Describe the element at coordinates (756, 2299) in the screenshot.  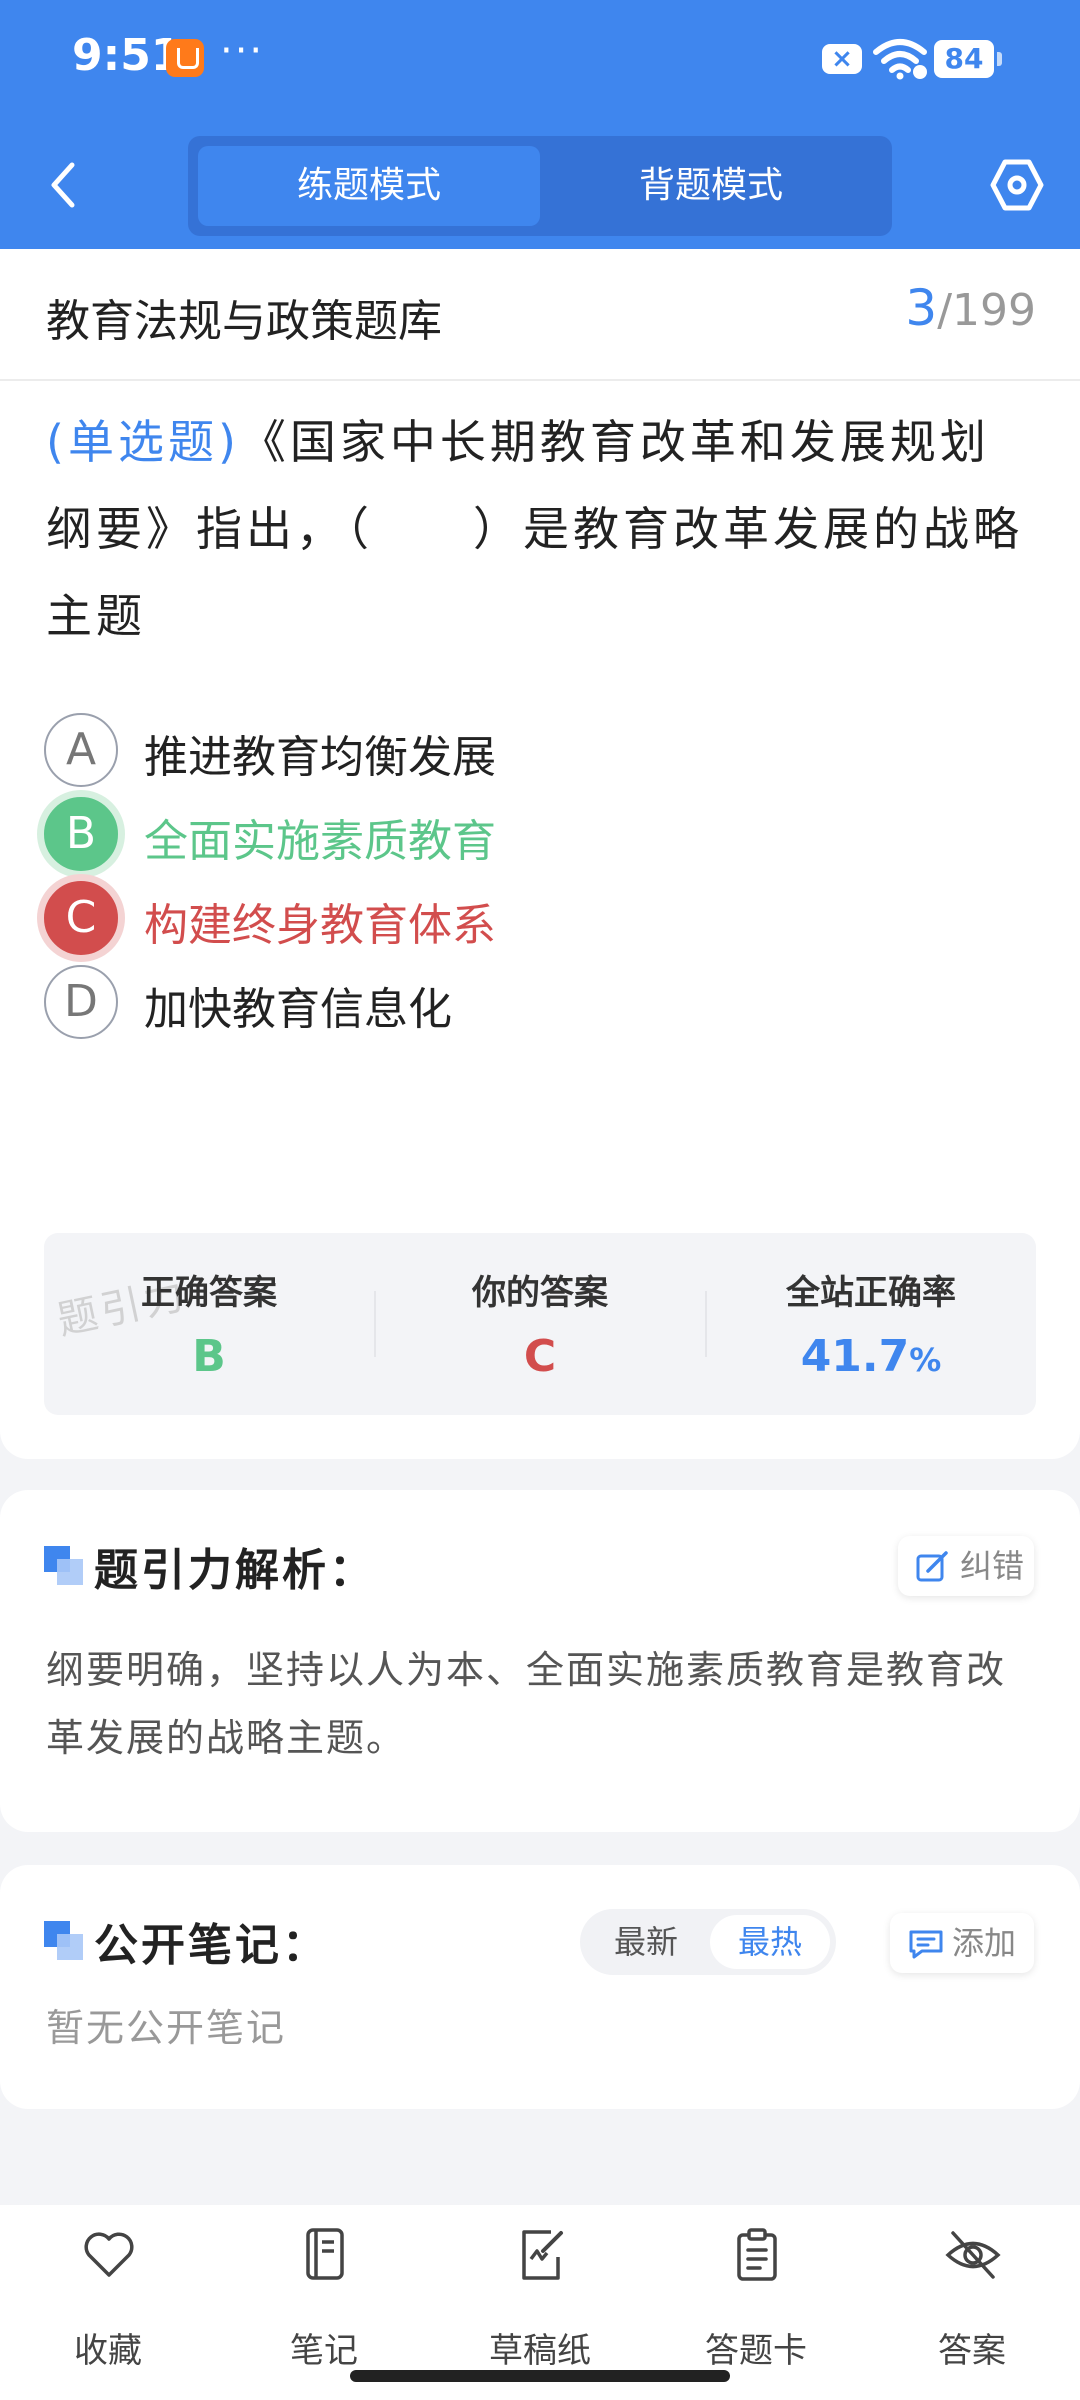
I see `nav-answer-sheet: 答题卡` at that location.